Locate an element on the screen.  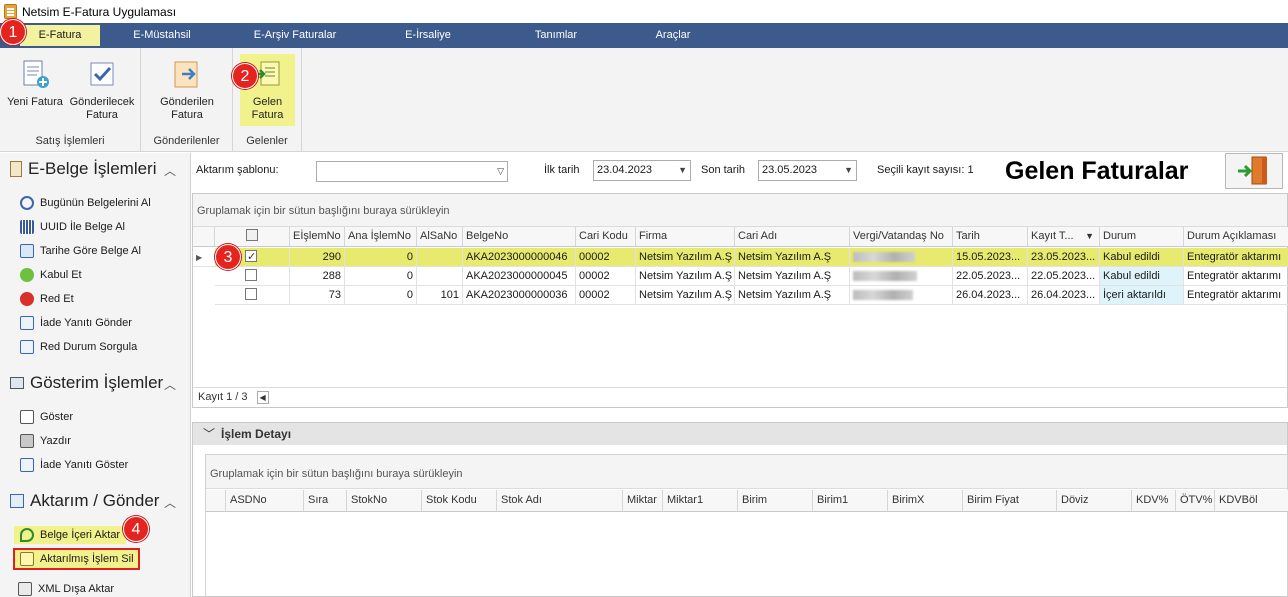
sidebar-item-tarihe-gore: Tarihe Göre Belge Al is located at coordinates (80, 251).